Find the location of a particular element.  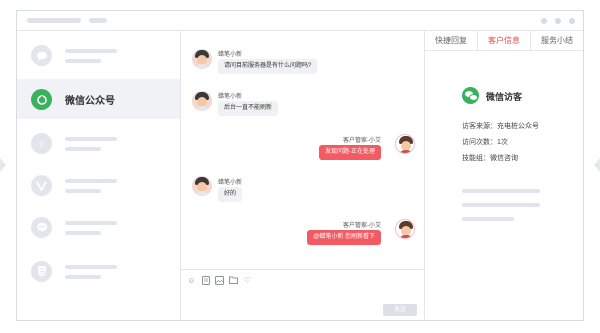

carousel-prev-arrow is located at coordinates (3, 165).